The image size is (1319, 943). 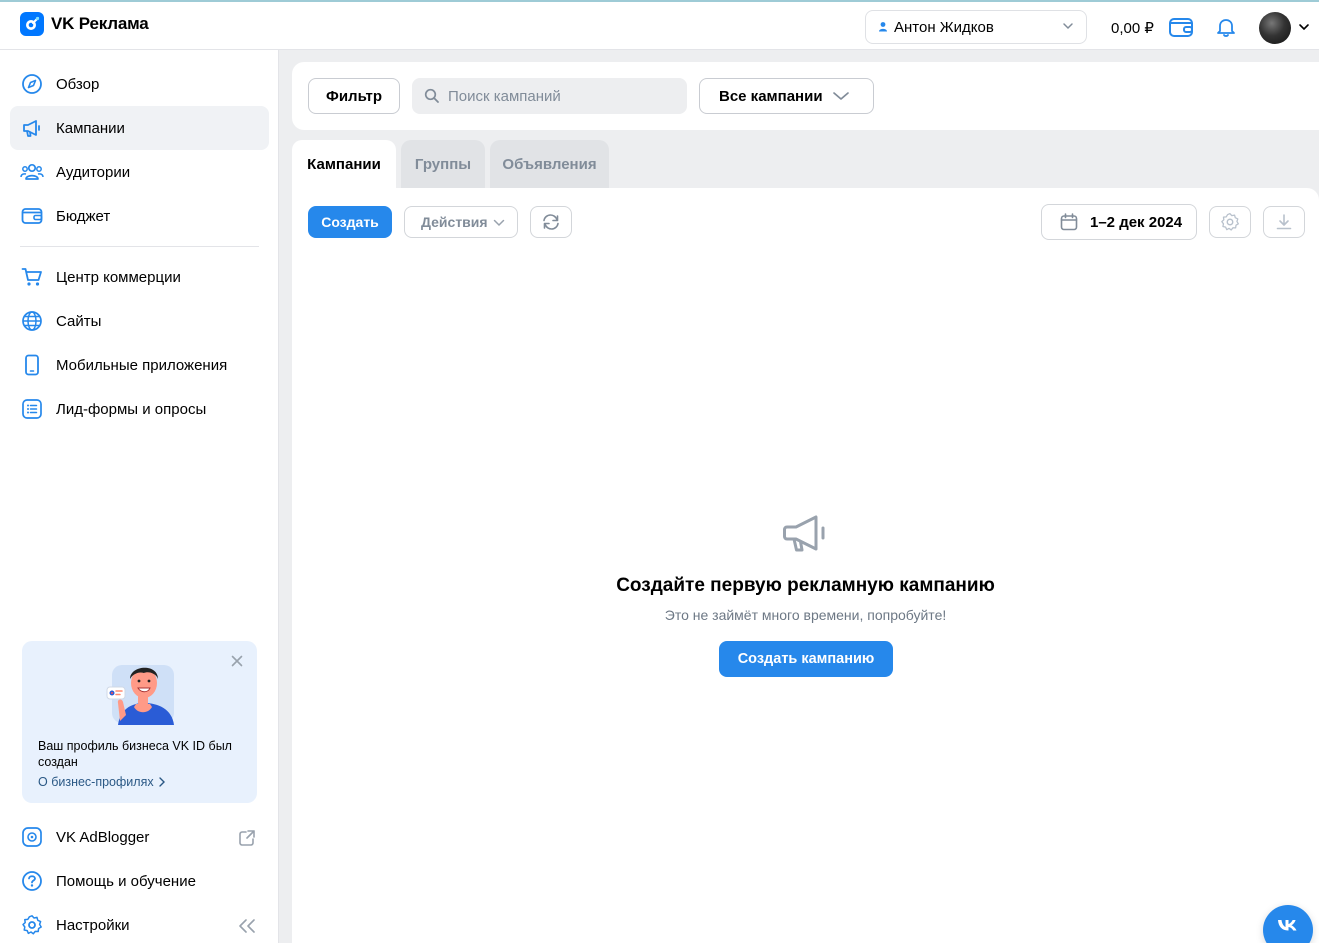 I want to click on sidebar-item-label: Кампании, so click(x=90, y=128).